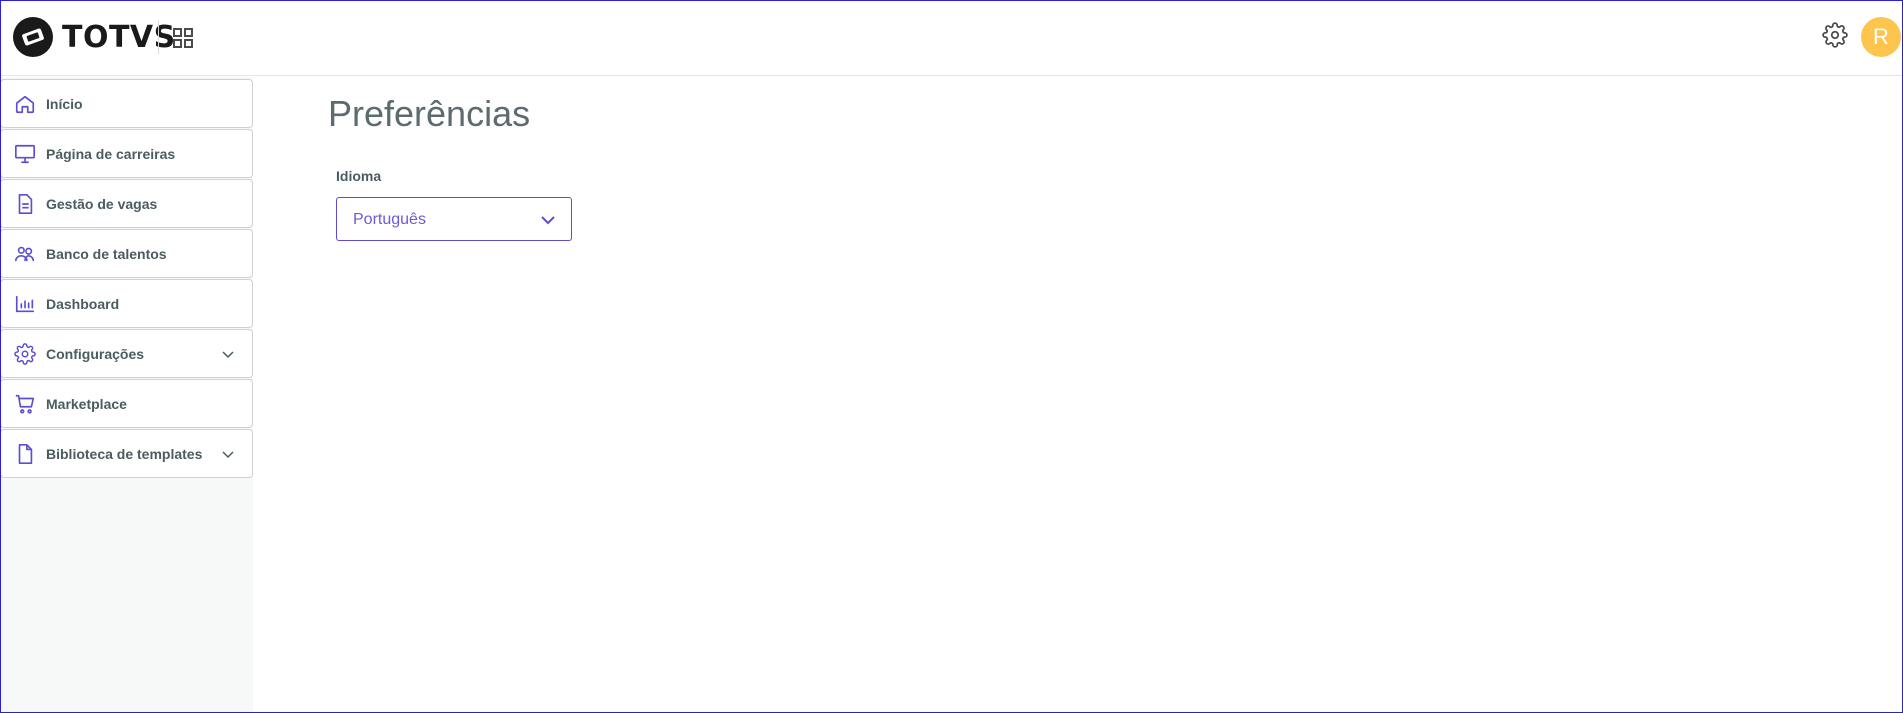  I want to click on sidebar-item-marketplace: Marketplace, so click(126, 403).